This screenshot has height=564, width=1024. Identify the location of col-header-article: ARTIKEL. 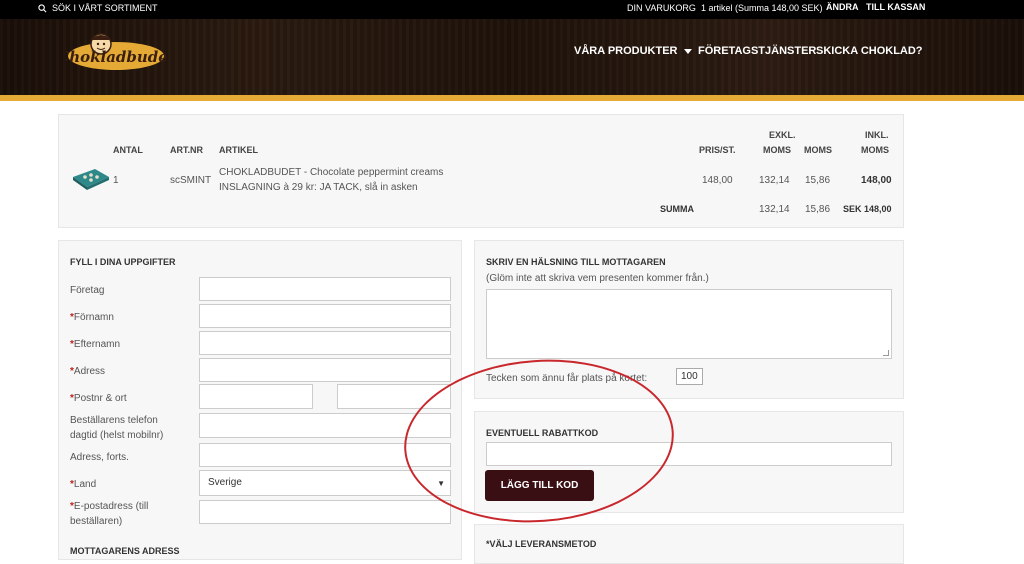
(238, 150).